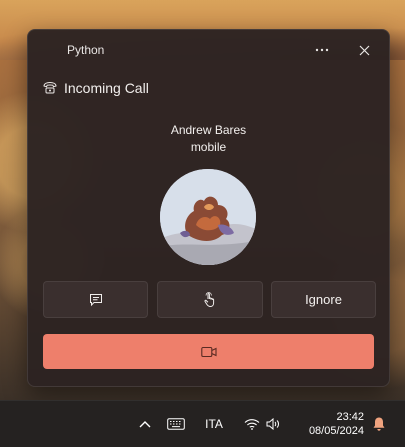 The image size is (405, 447). What do you see at coordinates (323, 299) in the screenshot?
I see `ignore-button: Ignore` at bounding box center [323, 299].